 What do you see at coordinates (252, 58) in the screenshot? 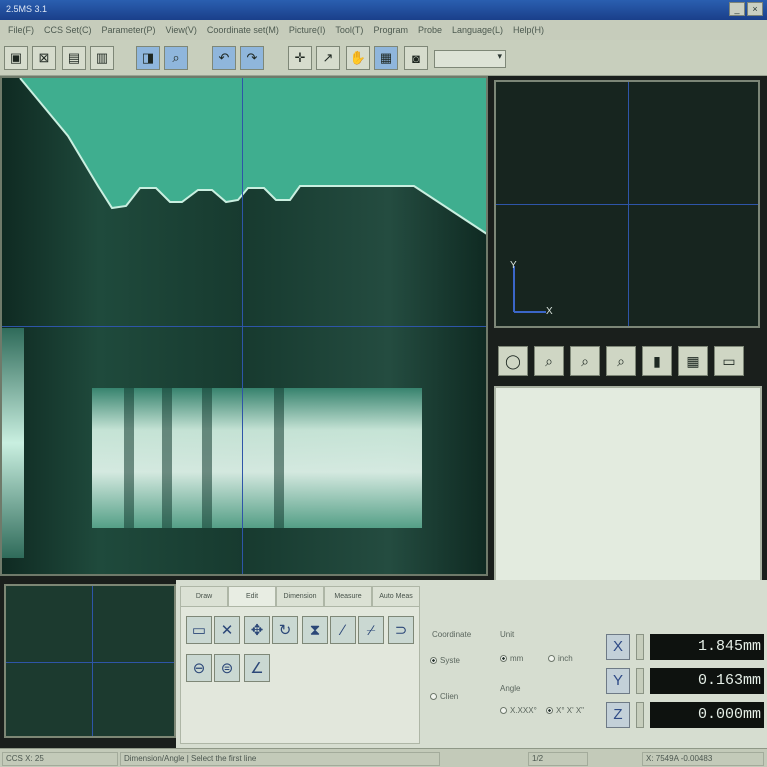
I see `redo-icon: ↷` at bounding box center [252, 58].